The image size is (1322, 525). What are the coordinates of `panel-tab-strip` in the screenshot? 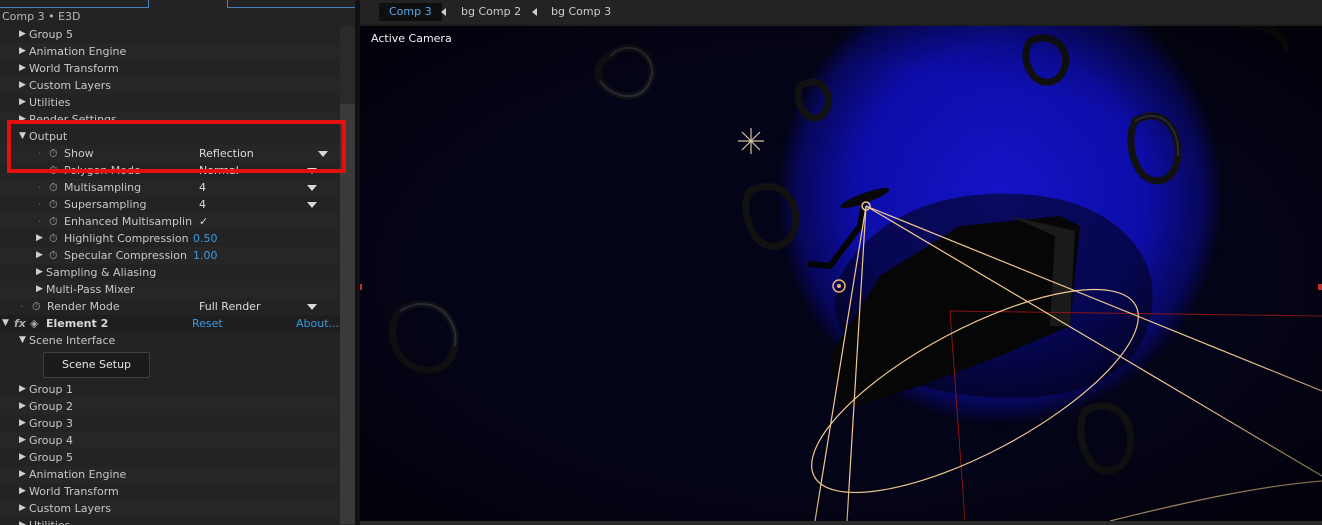 It's located at (177, 4).